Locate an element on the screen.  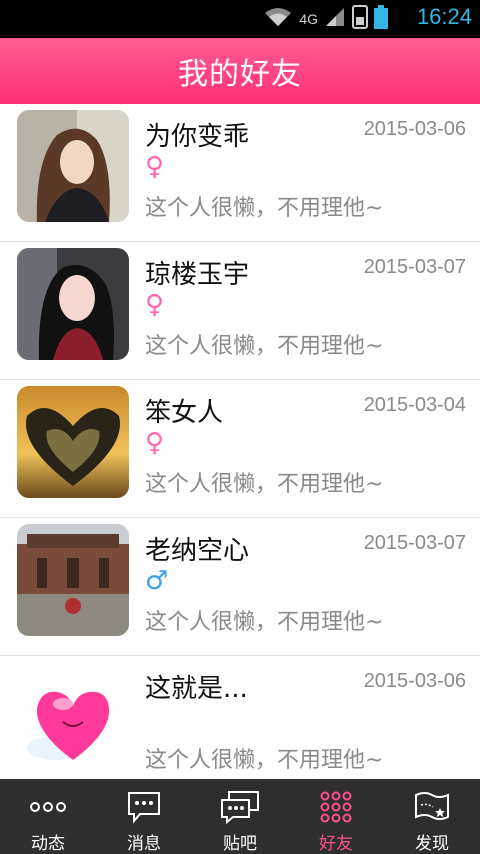
tab-friends: 好友 is located at coordinates (336, 816).